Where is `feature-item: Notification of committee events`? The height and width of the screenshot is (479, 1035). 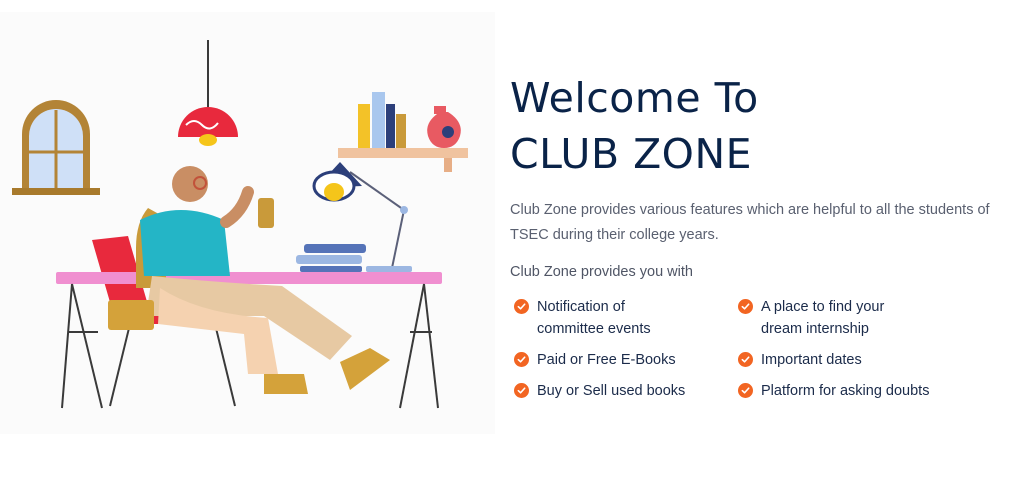
feature-item: Notification of committee events is located at coordinates (615, 318).